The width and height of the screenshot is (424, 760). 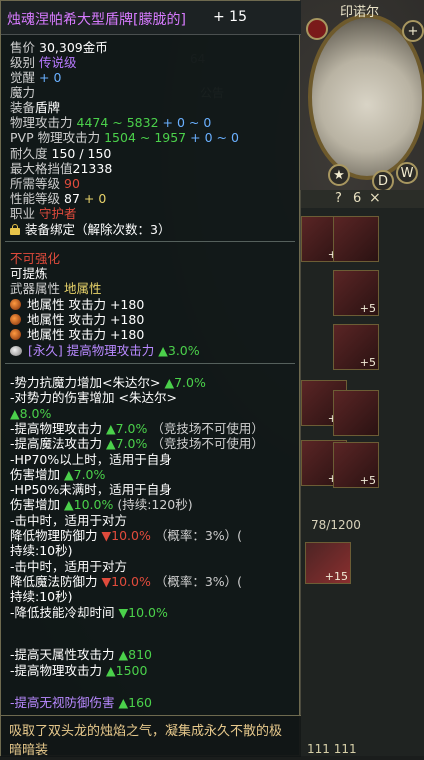 I want to click on minimap-d-button: D, so click(x=383, y=181).